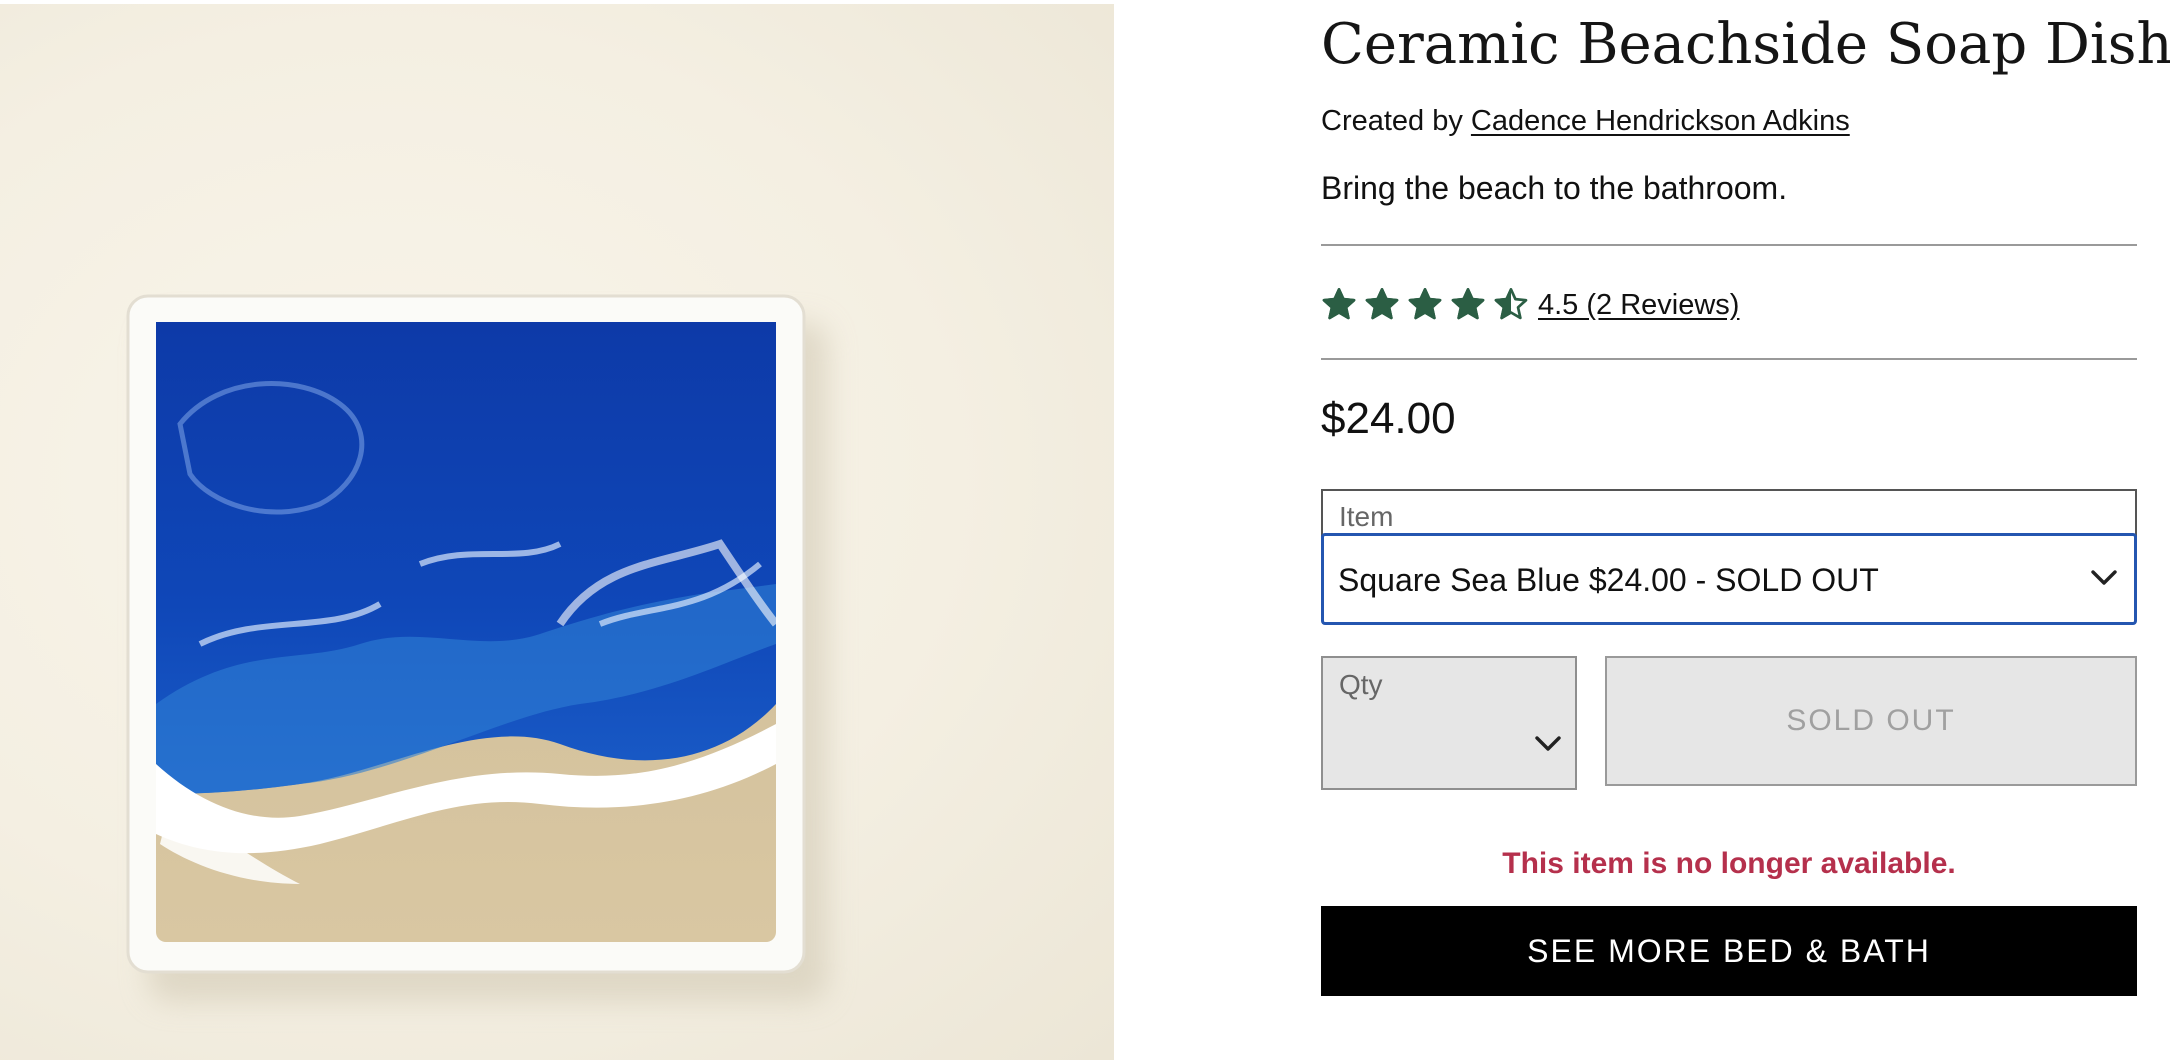 This screenshot has width=2170, height=1060. I want to click on unavailable-message: This item is no longer available., so click(1729, 863).